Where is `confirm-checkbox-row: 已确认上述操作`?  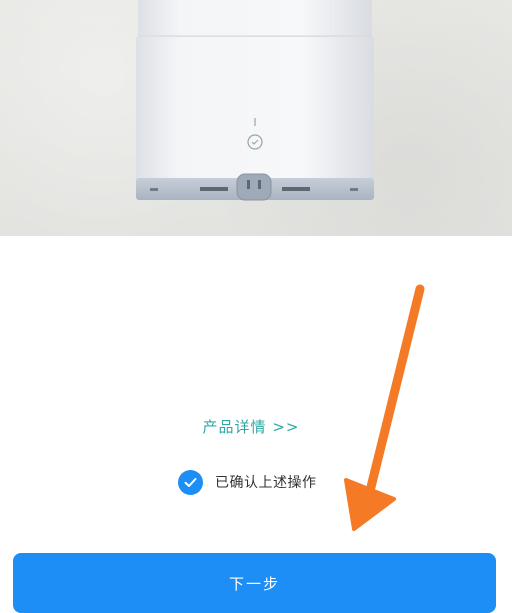 confirm-checkbox-row: 已确认上述操作 is located at coordinates (247, 482).